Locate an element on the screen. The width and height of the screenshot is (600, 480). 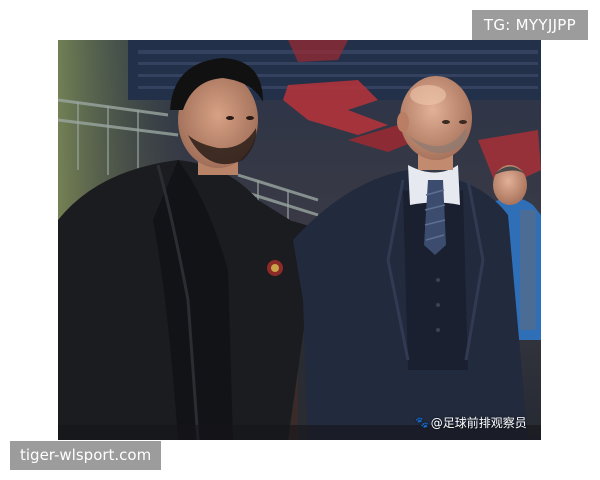
photo-watermark: 🐾 @足球前排观察员 is located at coordinates (471, 422).